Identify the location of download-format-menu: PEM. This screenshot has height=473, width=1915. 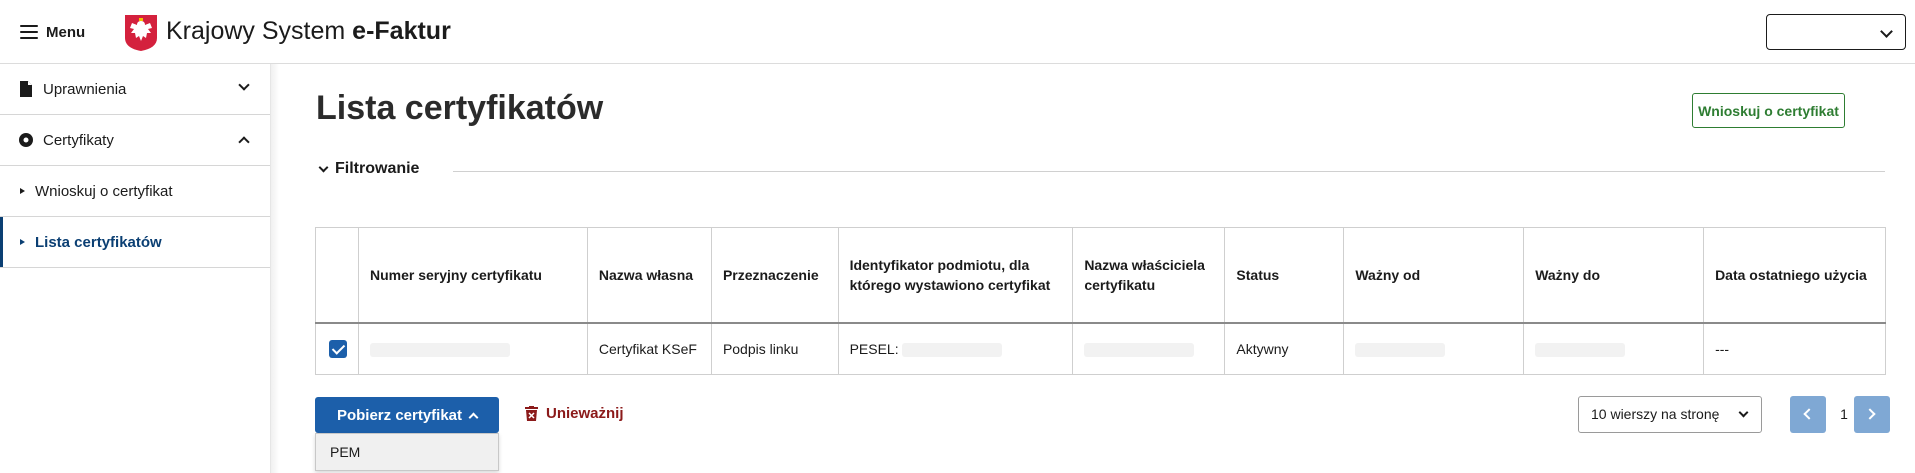
(407, 452).